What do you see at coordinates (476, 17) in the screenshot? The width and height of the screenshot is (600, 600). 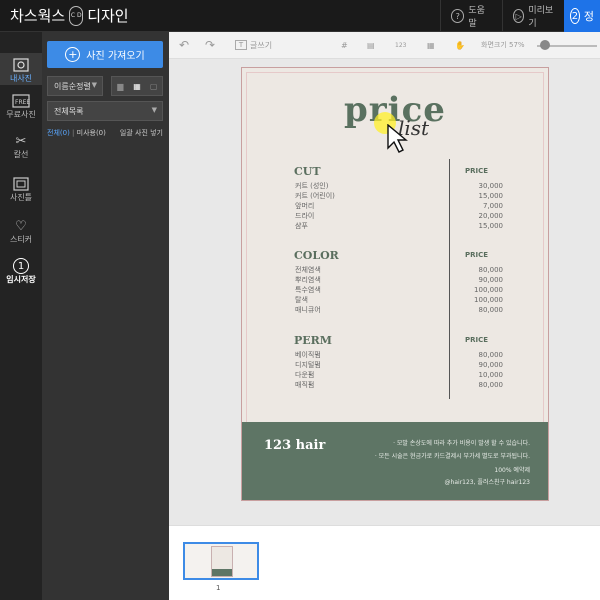 I see `help-label: 도움말` at bounding box center [476, 17].